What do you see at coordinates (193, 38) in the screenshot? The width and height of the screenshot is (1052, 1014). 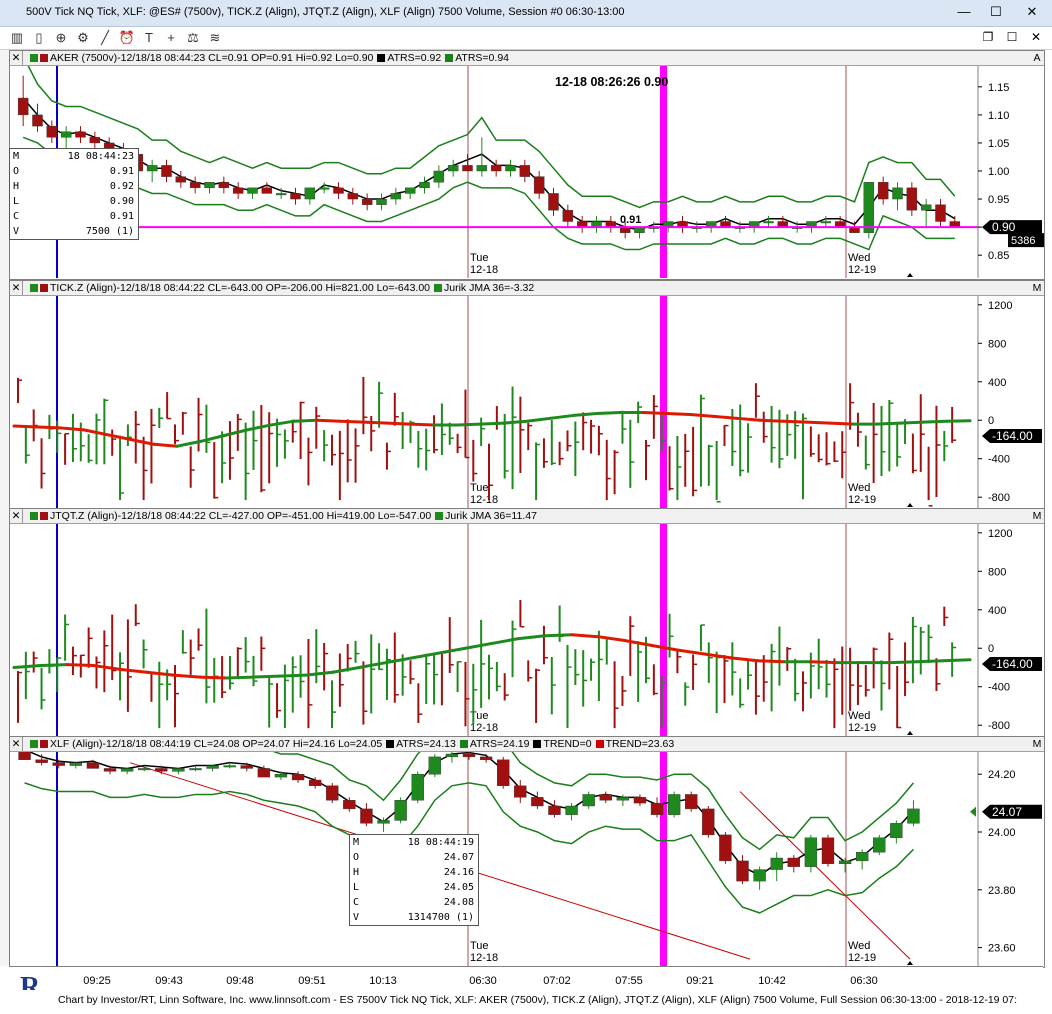 I see `balance-icon: ⚖` at bounding box center [193, 38].